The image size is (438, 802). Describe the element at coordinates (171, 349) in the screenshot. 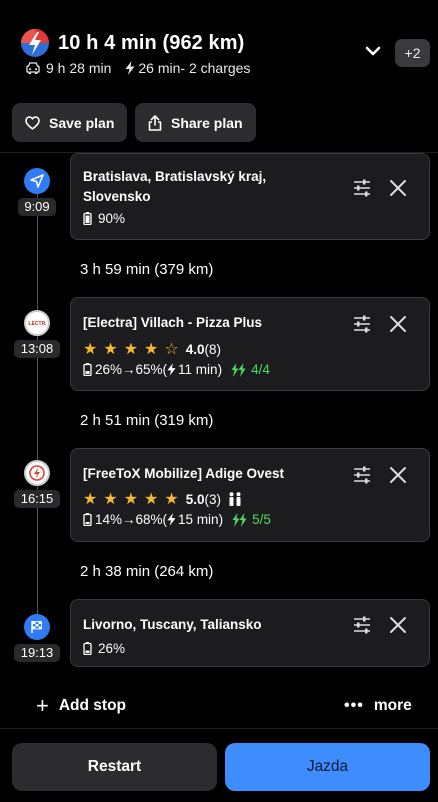

I see `star-empty-icon: ☆` at that location.